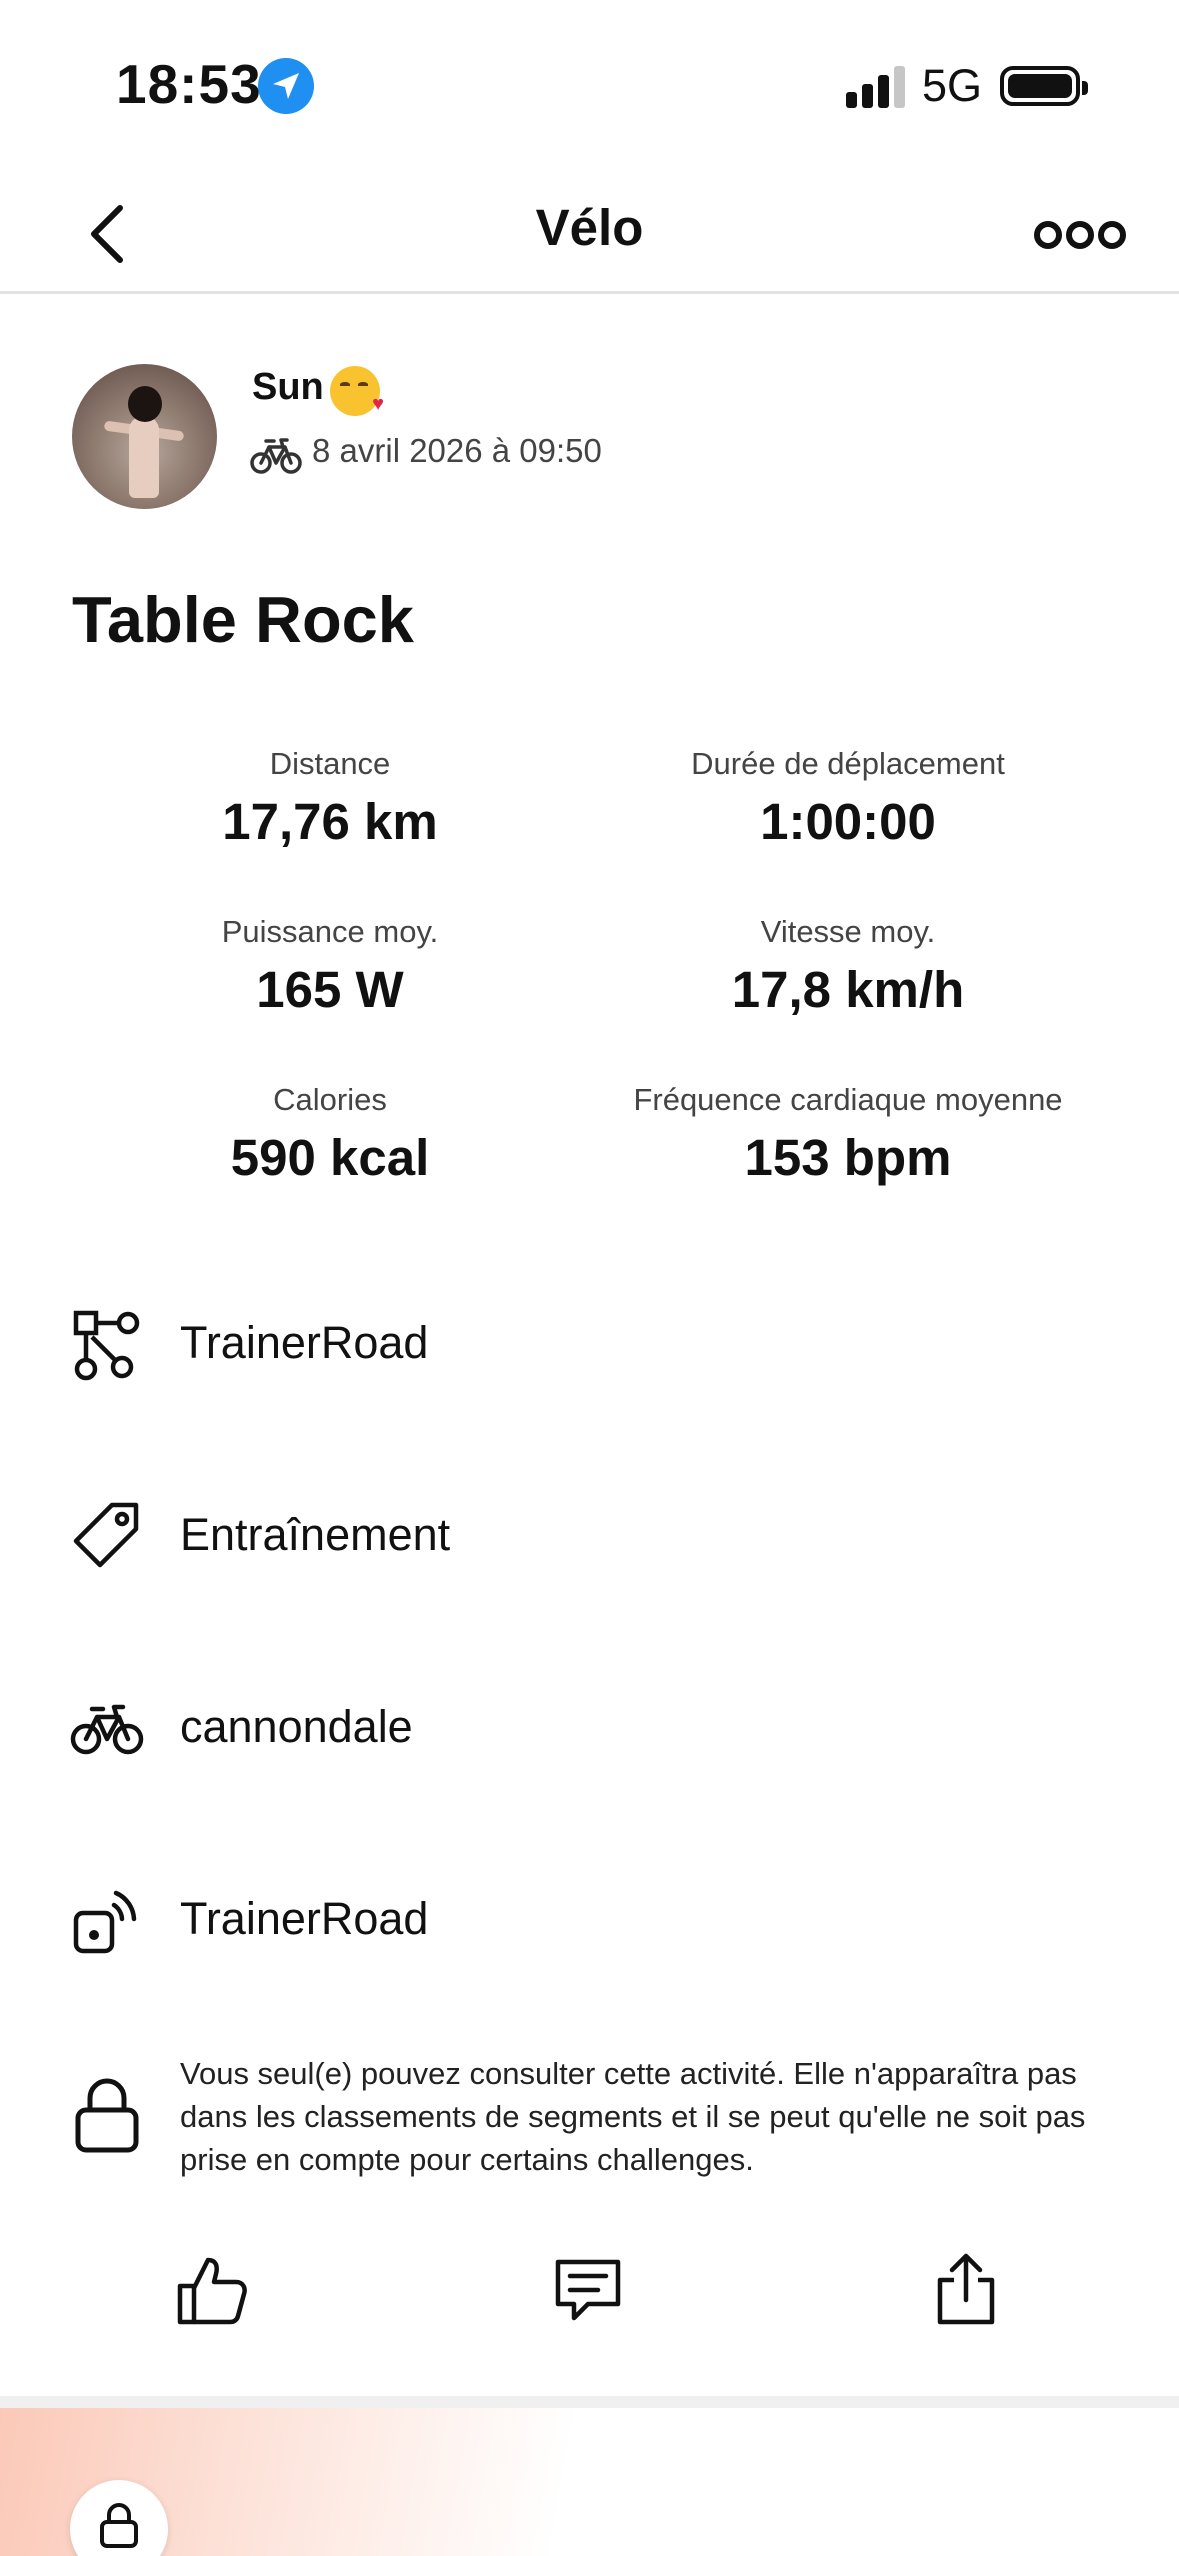 The image size is (1179, 2556). I want to click on stat-moving-time: Durée de déplacement 1:00:00, so click(848, 799).